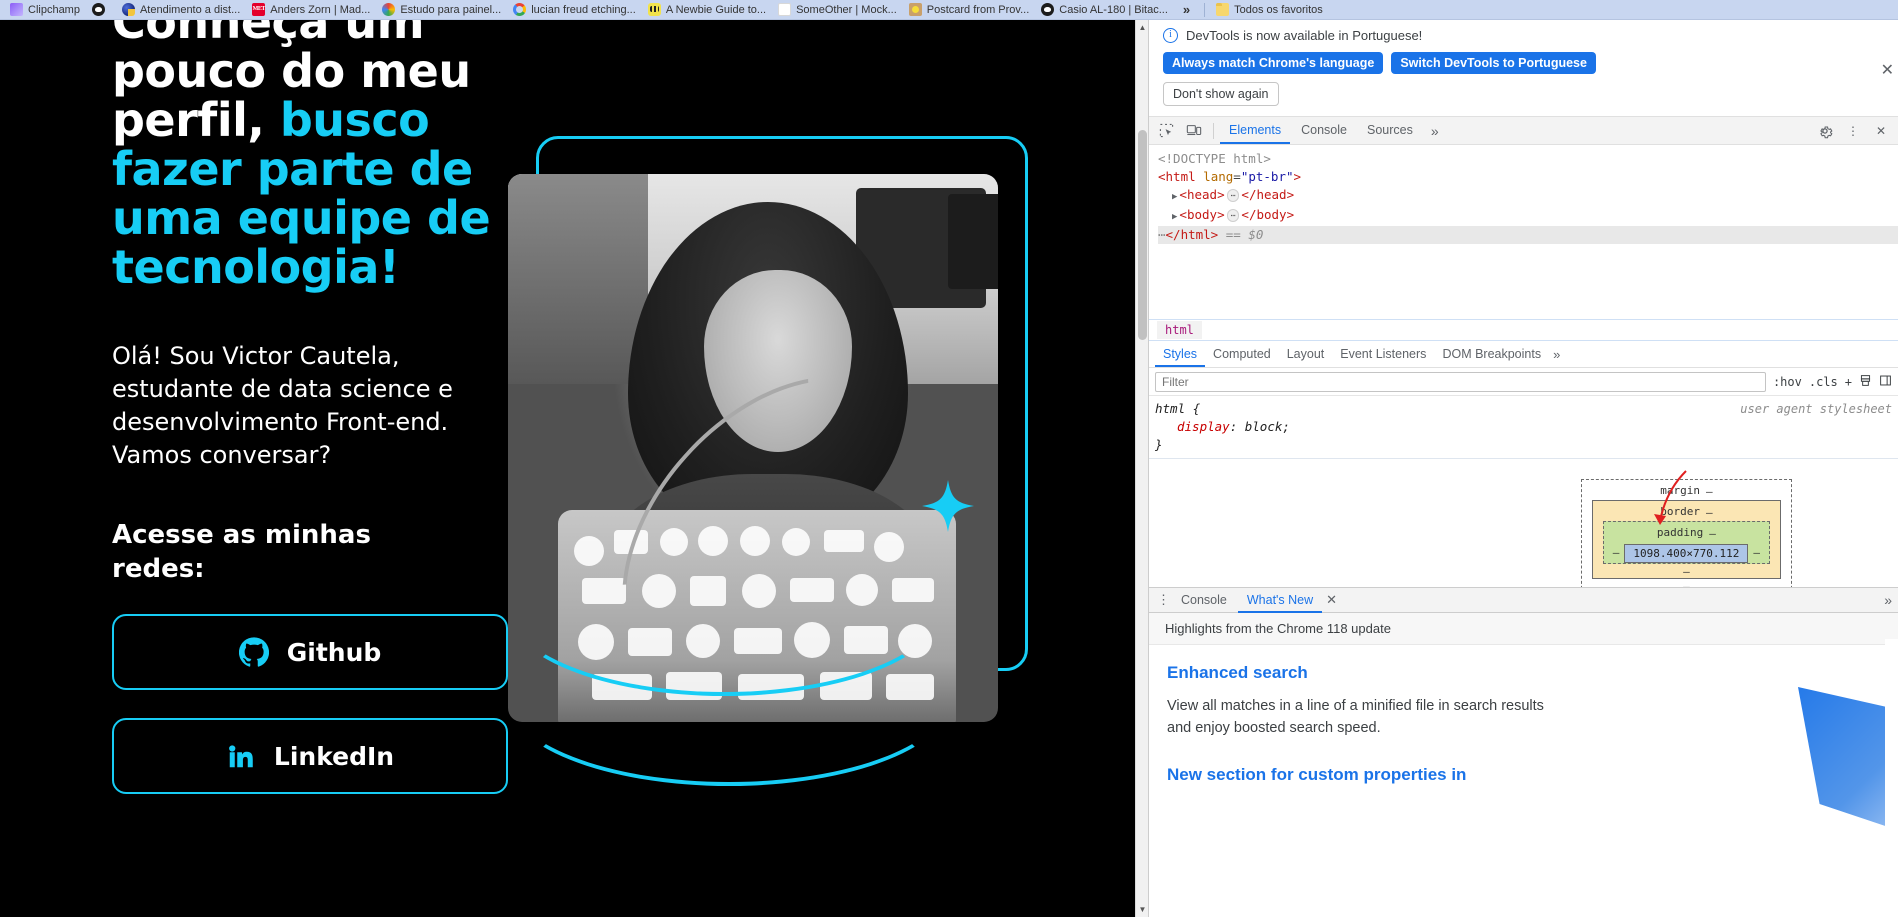 This screenshot has height=917, width=1898. I want to click on close-tab-icon: ✕, so click(1331, 600).